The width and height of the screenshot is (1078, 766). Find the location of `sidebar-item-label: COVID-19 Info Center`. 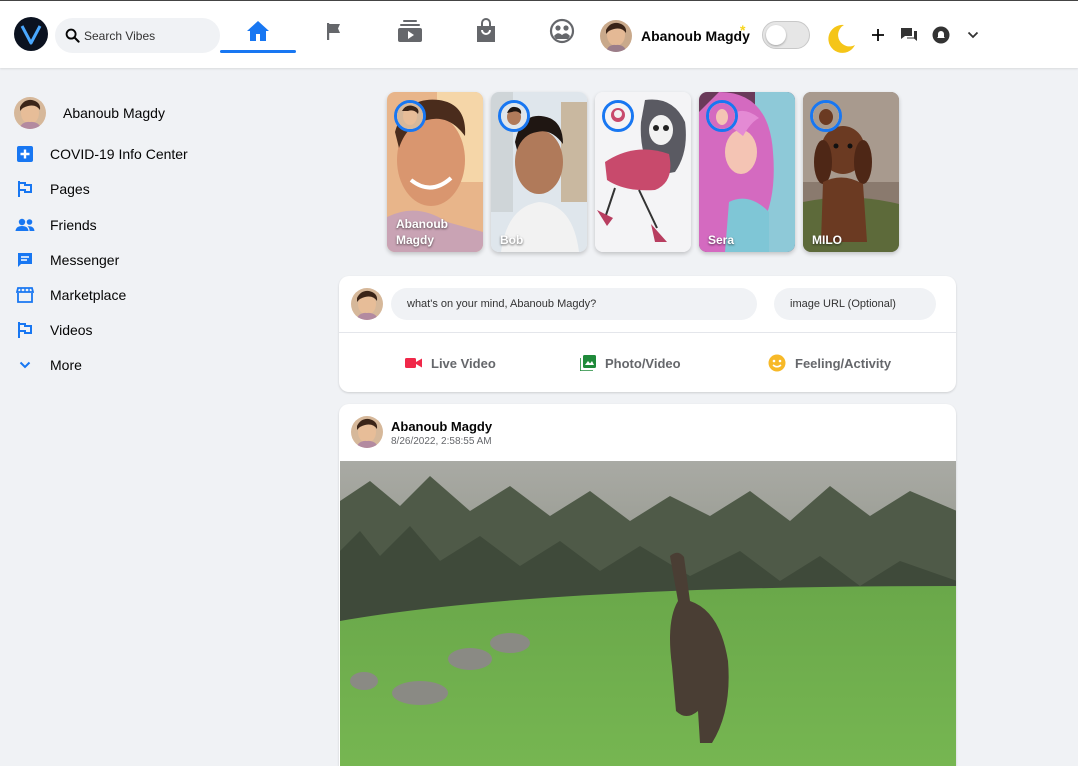

sidebar-item-label: COVID-19 Info Center is located at coordinates (119, 154).